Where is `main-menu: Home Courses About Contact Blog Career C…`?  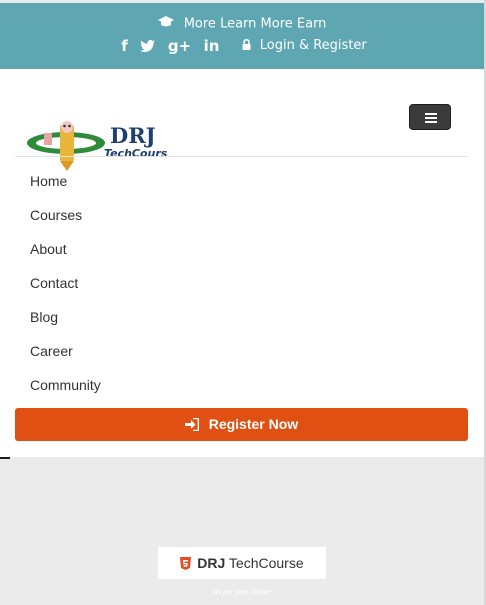
main-menu: Home Courses About Contact Blog Career C… is located at coordinates (65, 288).